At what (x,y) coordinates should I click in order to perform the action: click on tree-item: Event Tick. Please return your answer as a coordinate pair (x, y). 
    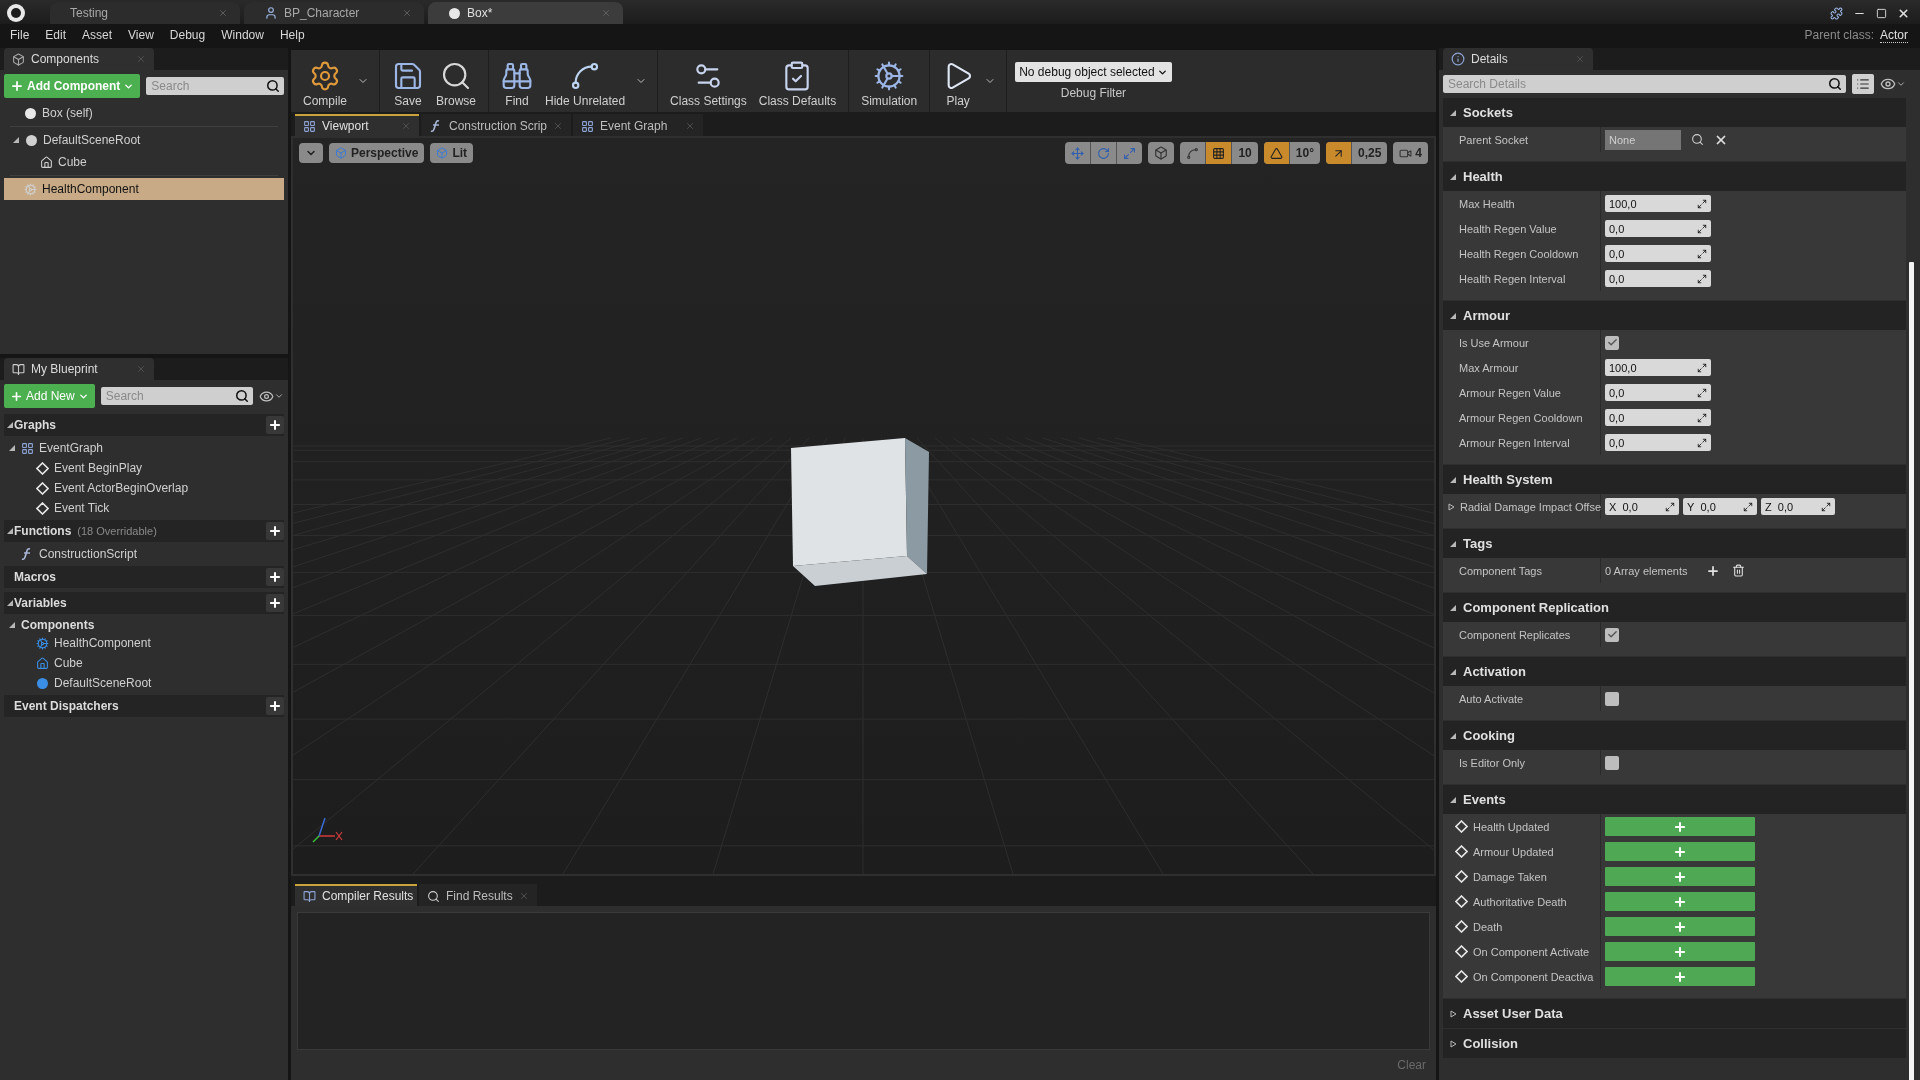
    Looking at the image, I should click on (144, 508).